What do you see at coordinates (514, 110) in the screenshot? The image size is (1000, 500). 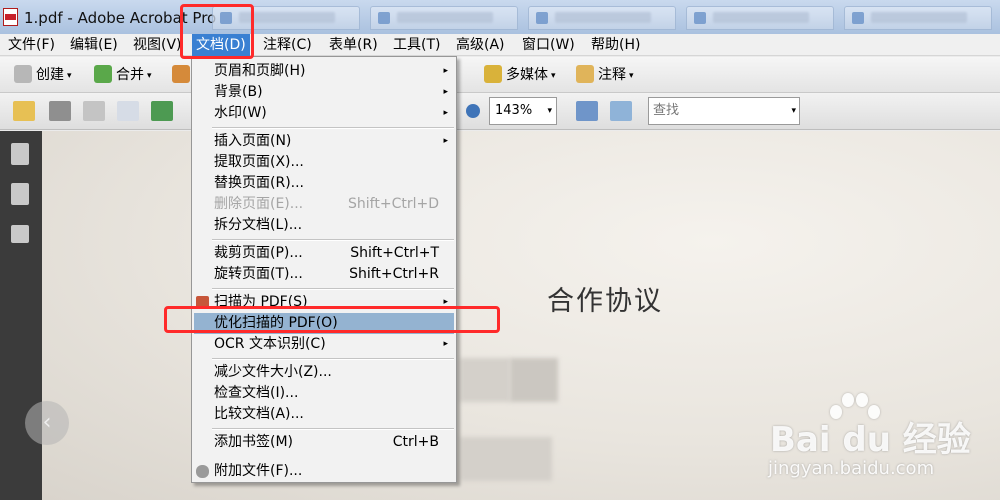 I see `zoom-value: 143%` at bounding box center [514, 110].